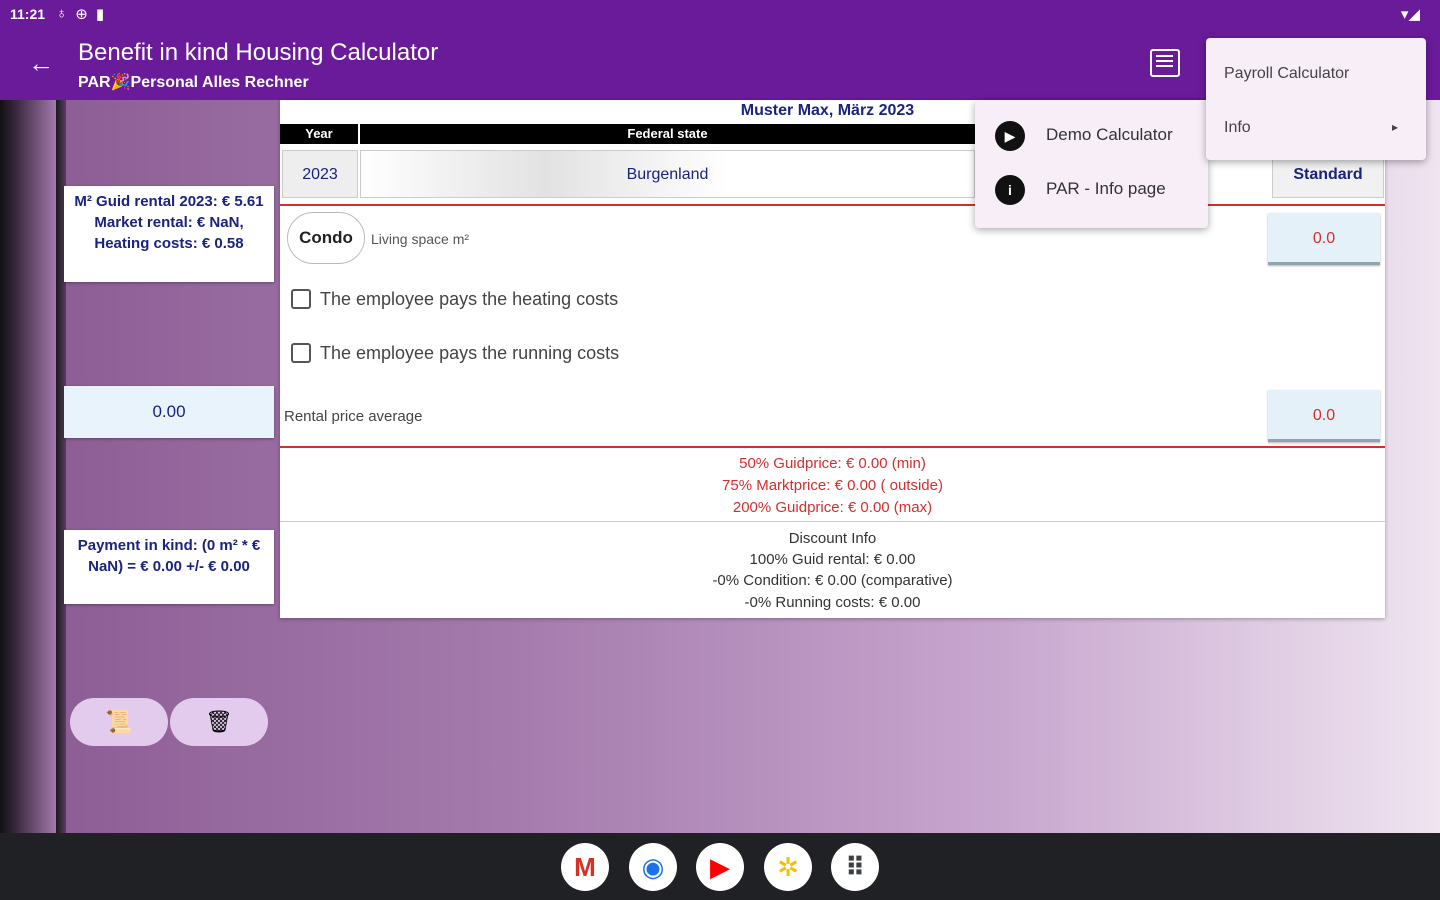  I want to click on notification-icon: ♁, so click(62, 13).